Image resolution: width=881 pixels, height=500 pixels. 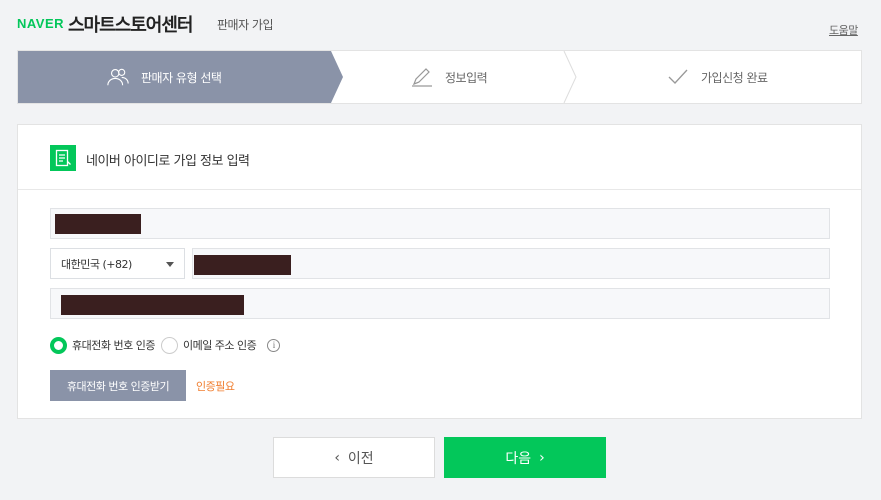 I want to click on chevron-left-icon: ‹, so click(x=337, y=457).